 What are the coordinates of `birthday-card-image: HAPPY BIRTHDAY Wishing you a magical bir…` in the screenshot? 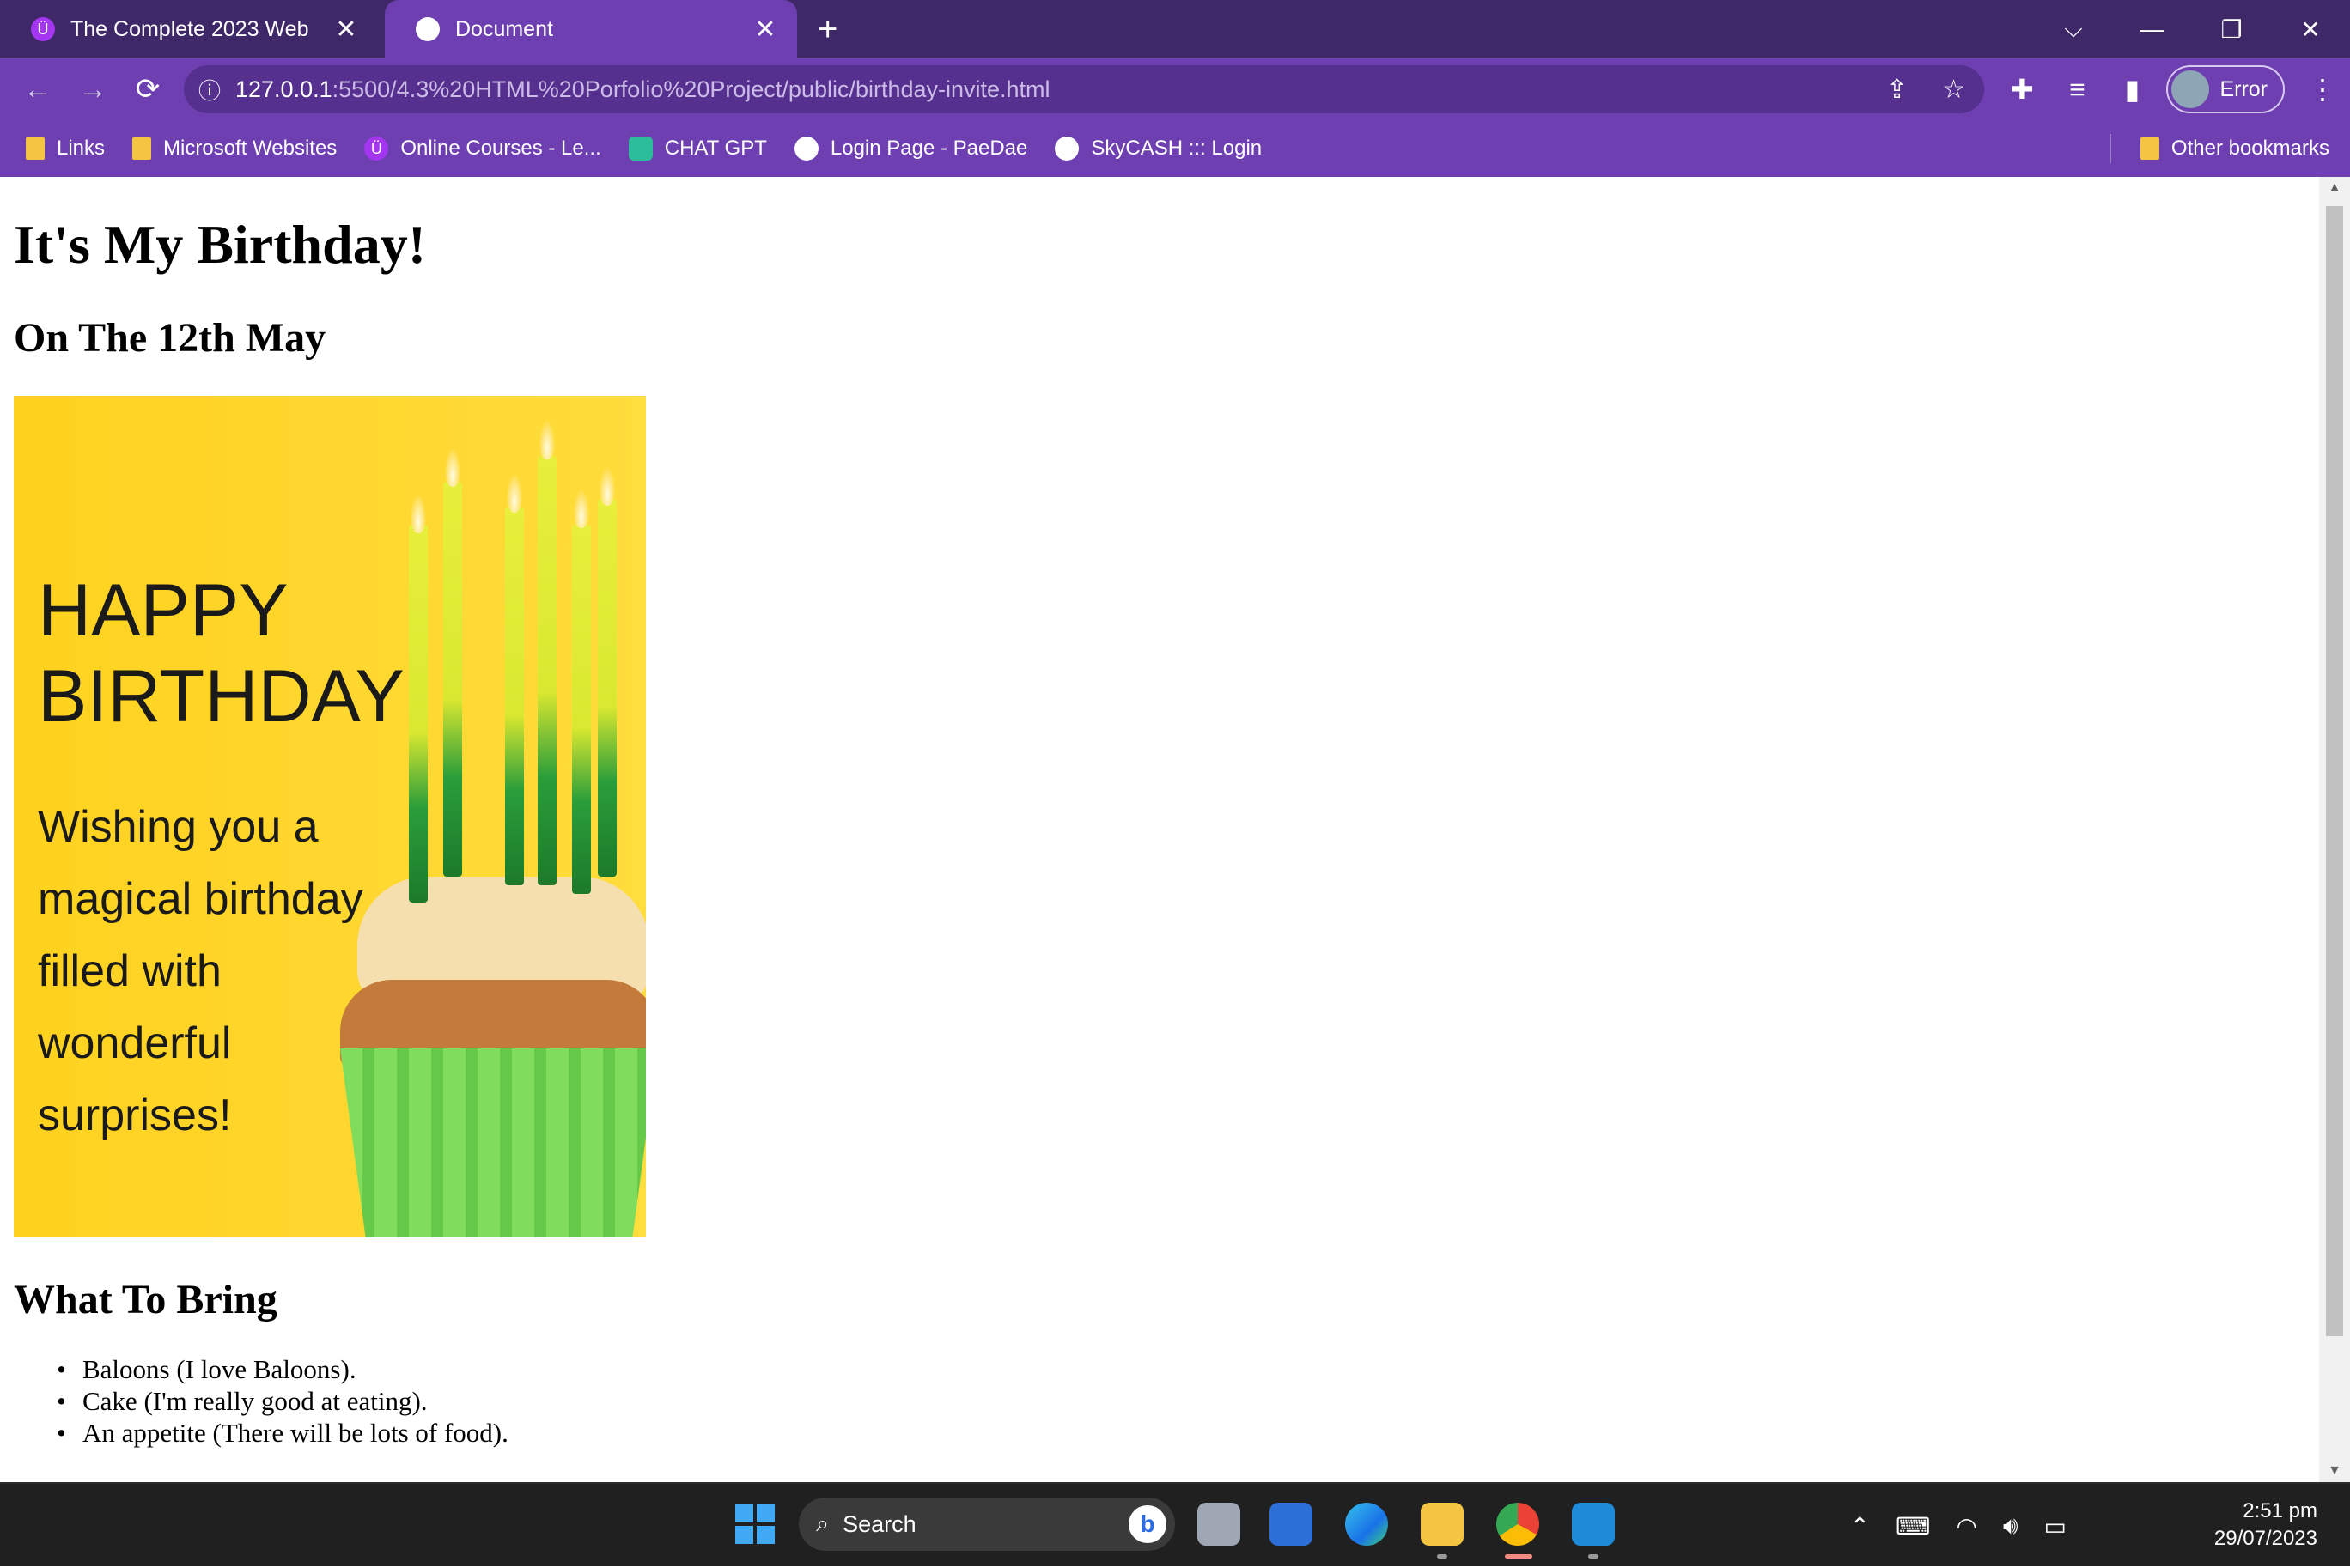 It's located at (330, 816).